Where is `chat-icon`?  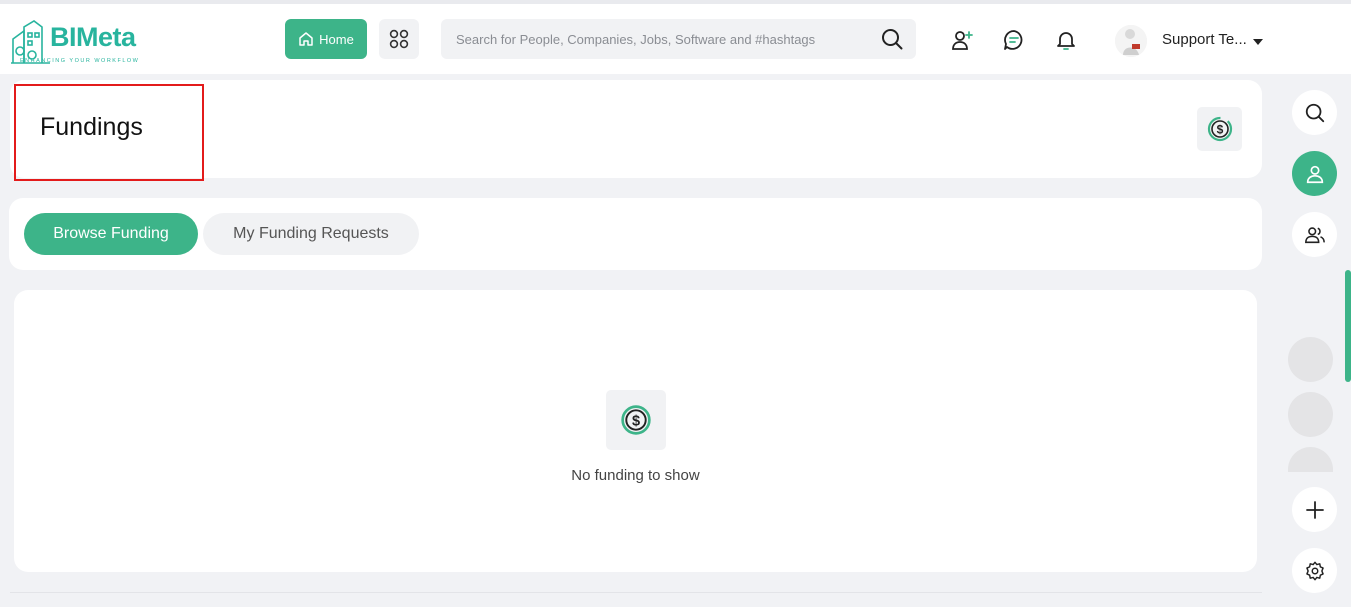 chat-icon is located at coordinates (1013, 40).